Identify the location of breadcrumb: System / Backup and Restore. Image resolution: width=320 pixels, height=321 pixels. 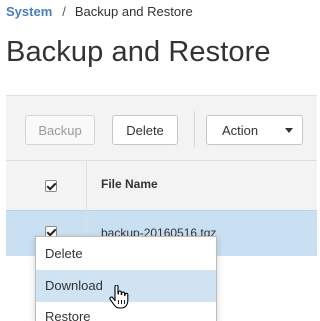
(99, 12).